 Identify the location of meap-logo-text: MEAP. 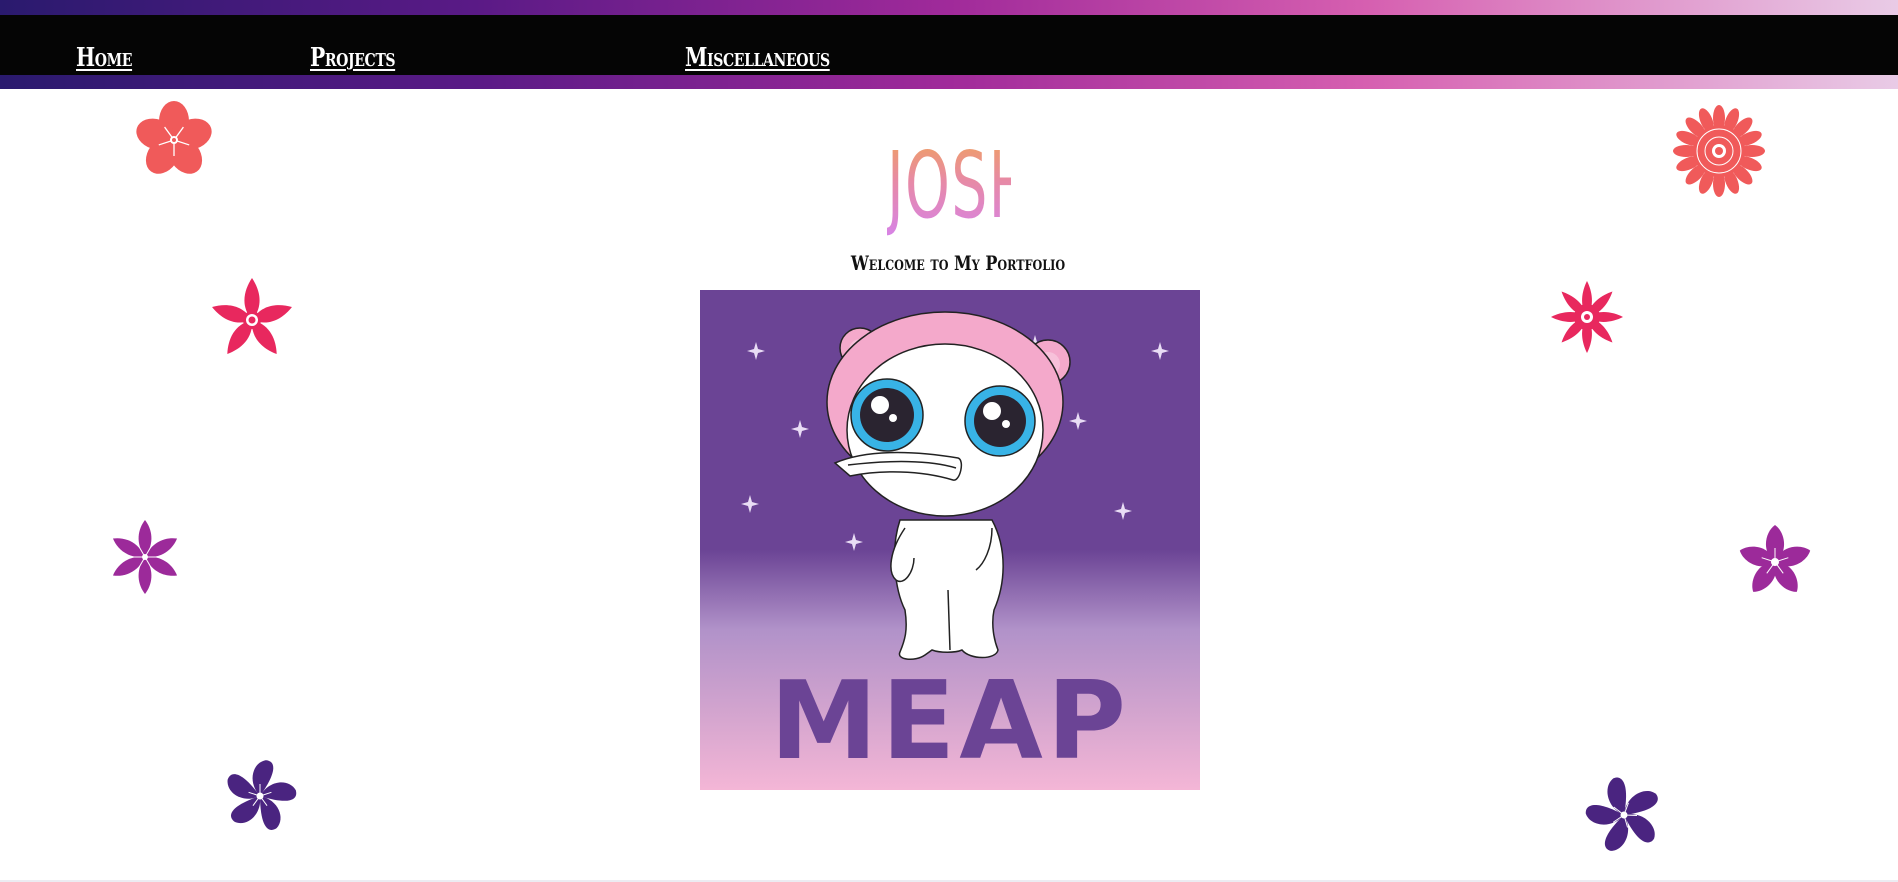
(950, 721).